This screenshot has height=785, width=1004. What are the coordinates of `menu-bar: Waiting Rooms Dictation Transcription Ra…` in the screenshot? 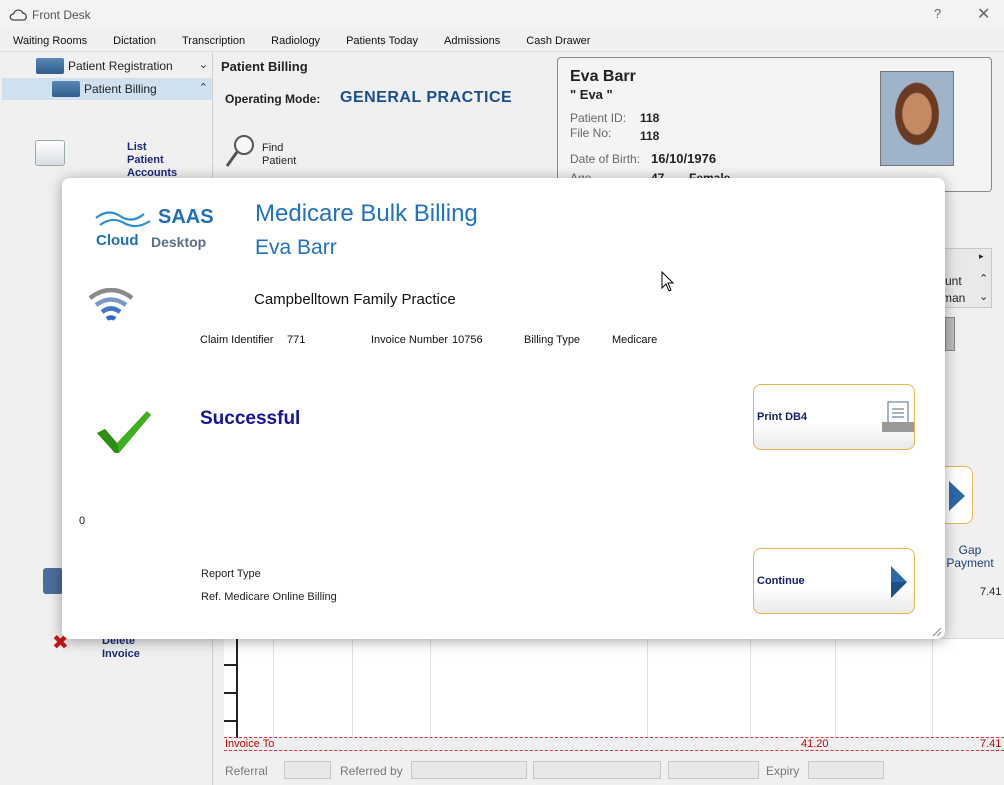 It's located at (502, 41).